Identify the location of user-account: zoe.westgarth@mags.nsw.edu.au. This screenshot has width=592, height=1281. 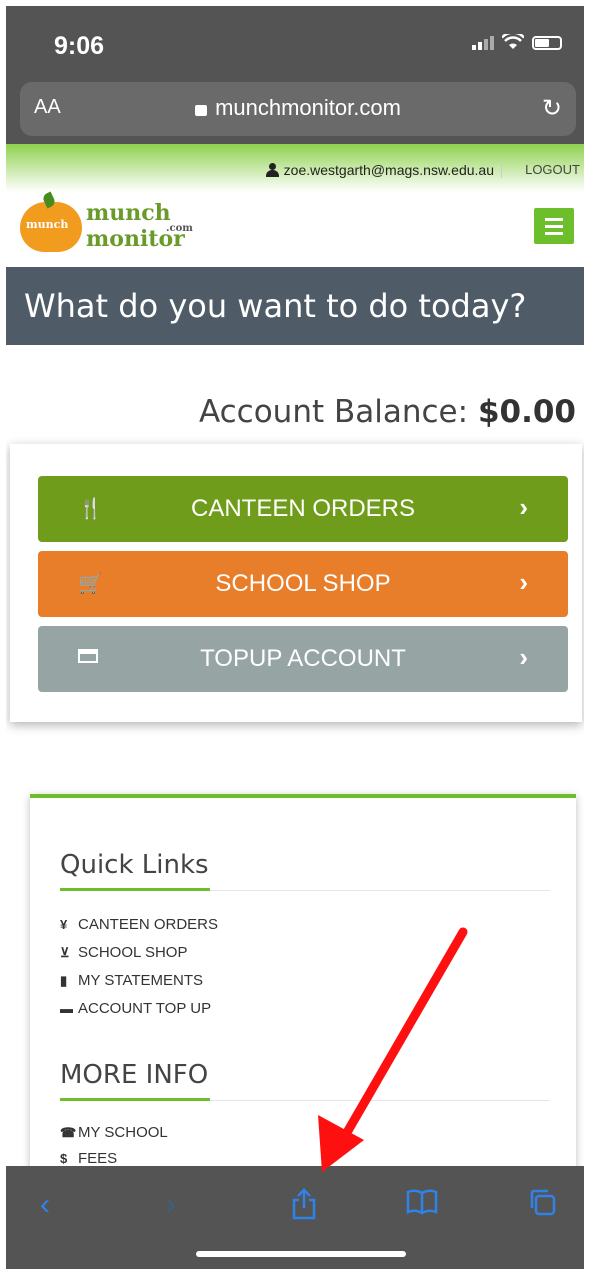
(379, 170).